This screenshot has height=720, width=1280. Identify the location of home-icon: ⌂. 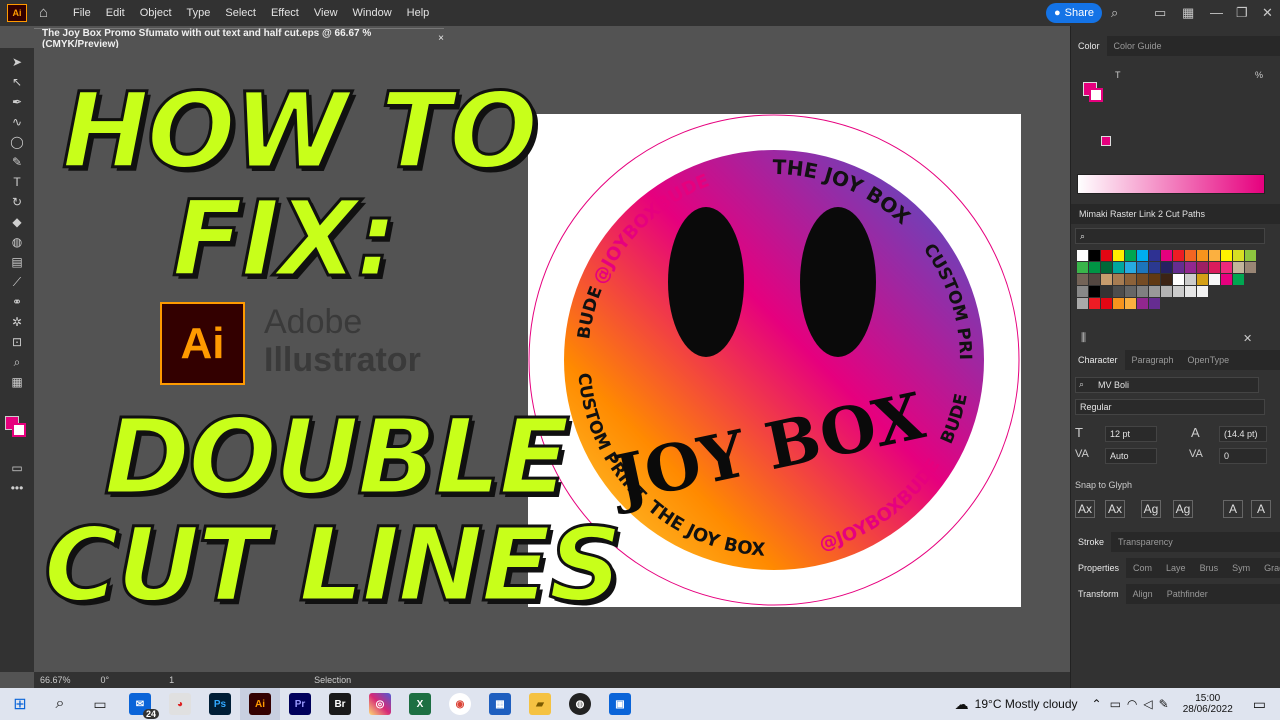
(47, 13).